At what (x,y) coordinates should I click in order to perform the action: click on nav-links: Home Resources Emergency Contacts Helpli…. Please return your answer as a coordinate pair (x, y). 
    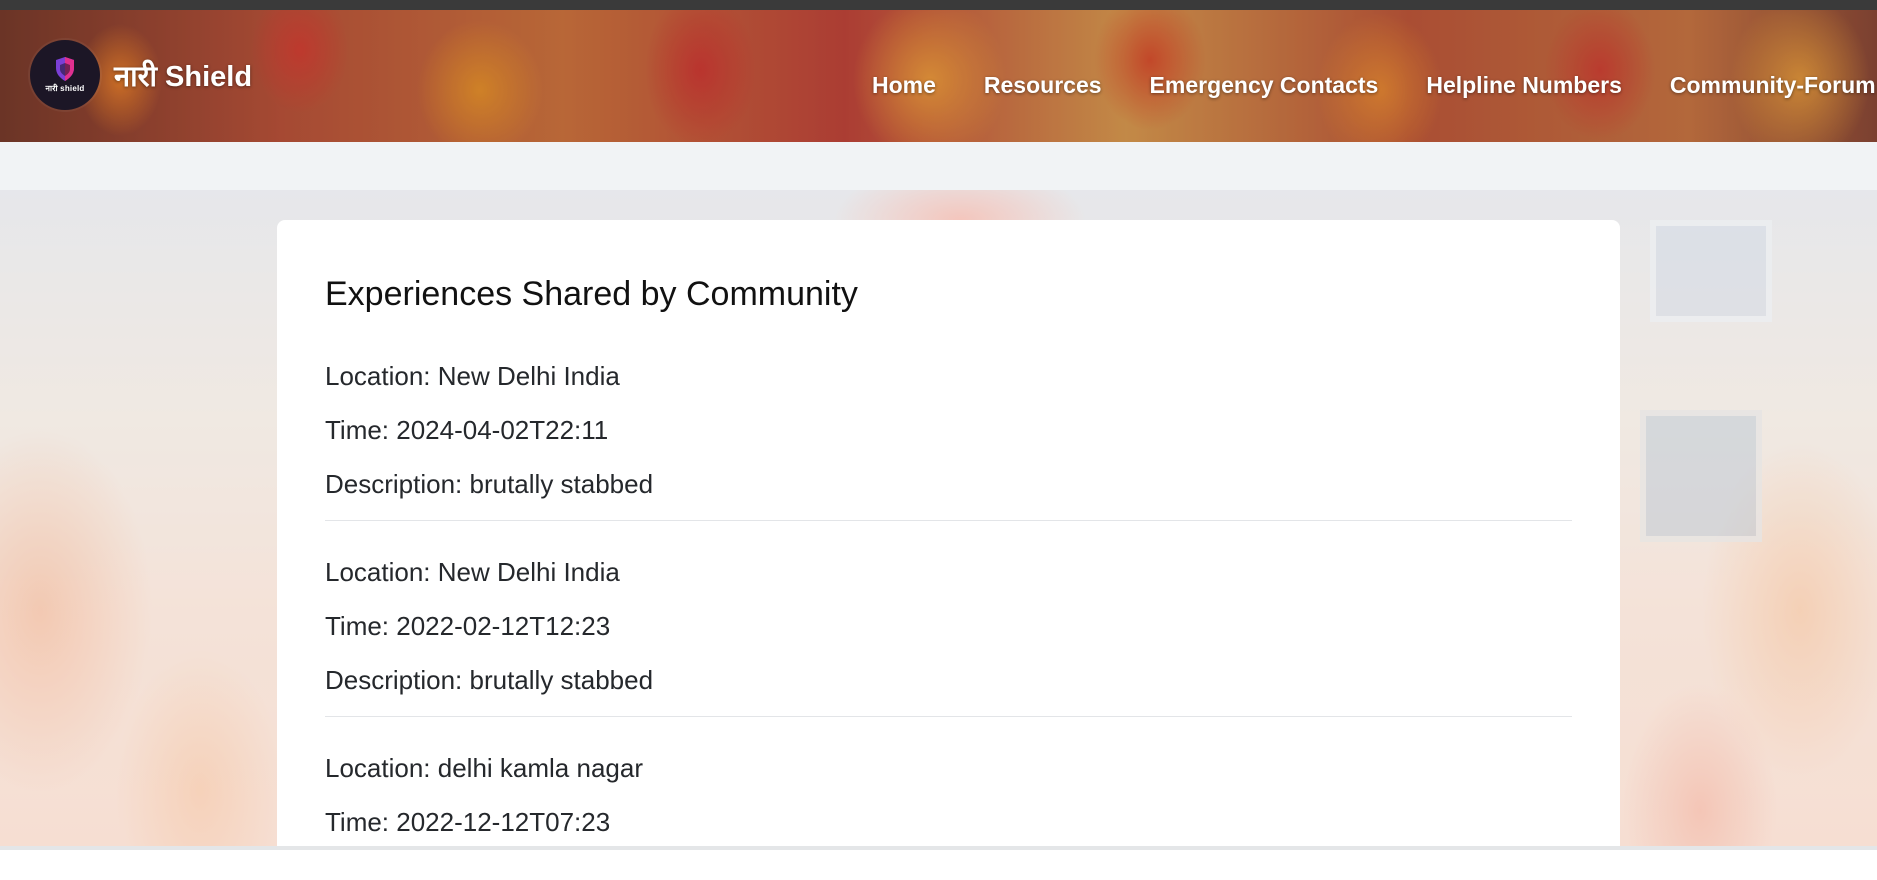
    Looking at the image, I should click on (1374, 85).